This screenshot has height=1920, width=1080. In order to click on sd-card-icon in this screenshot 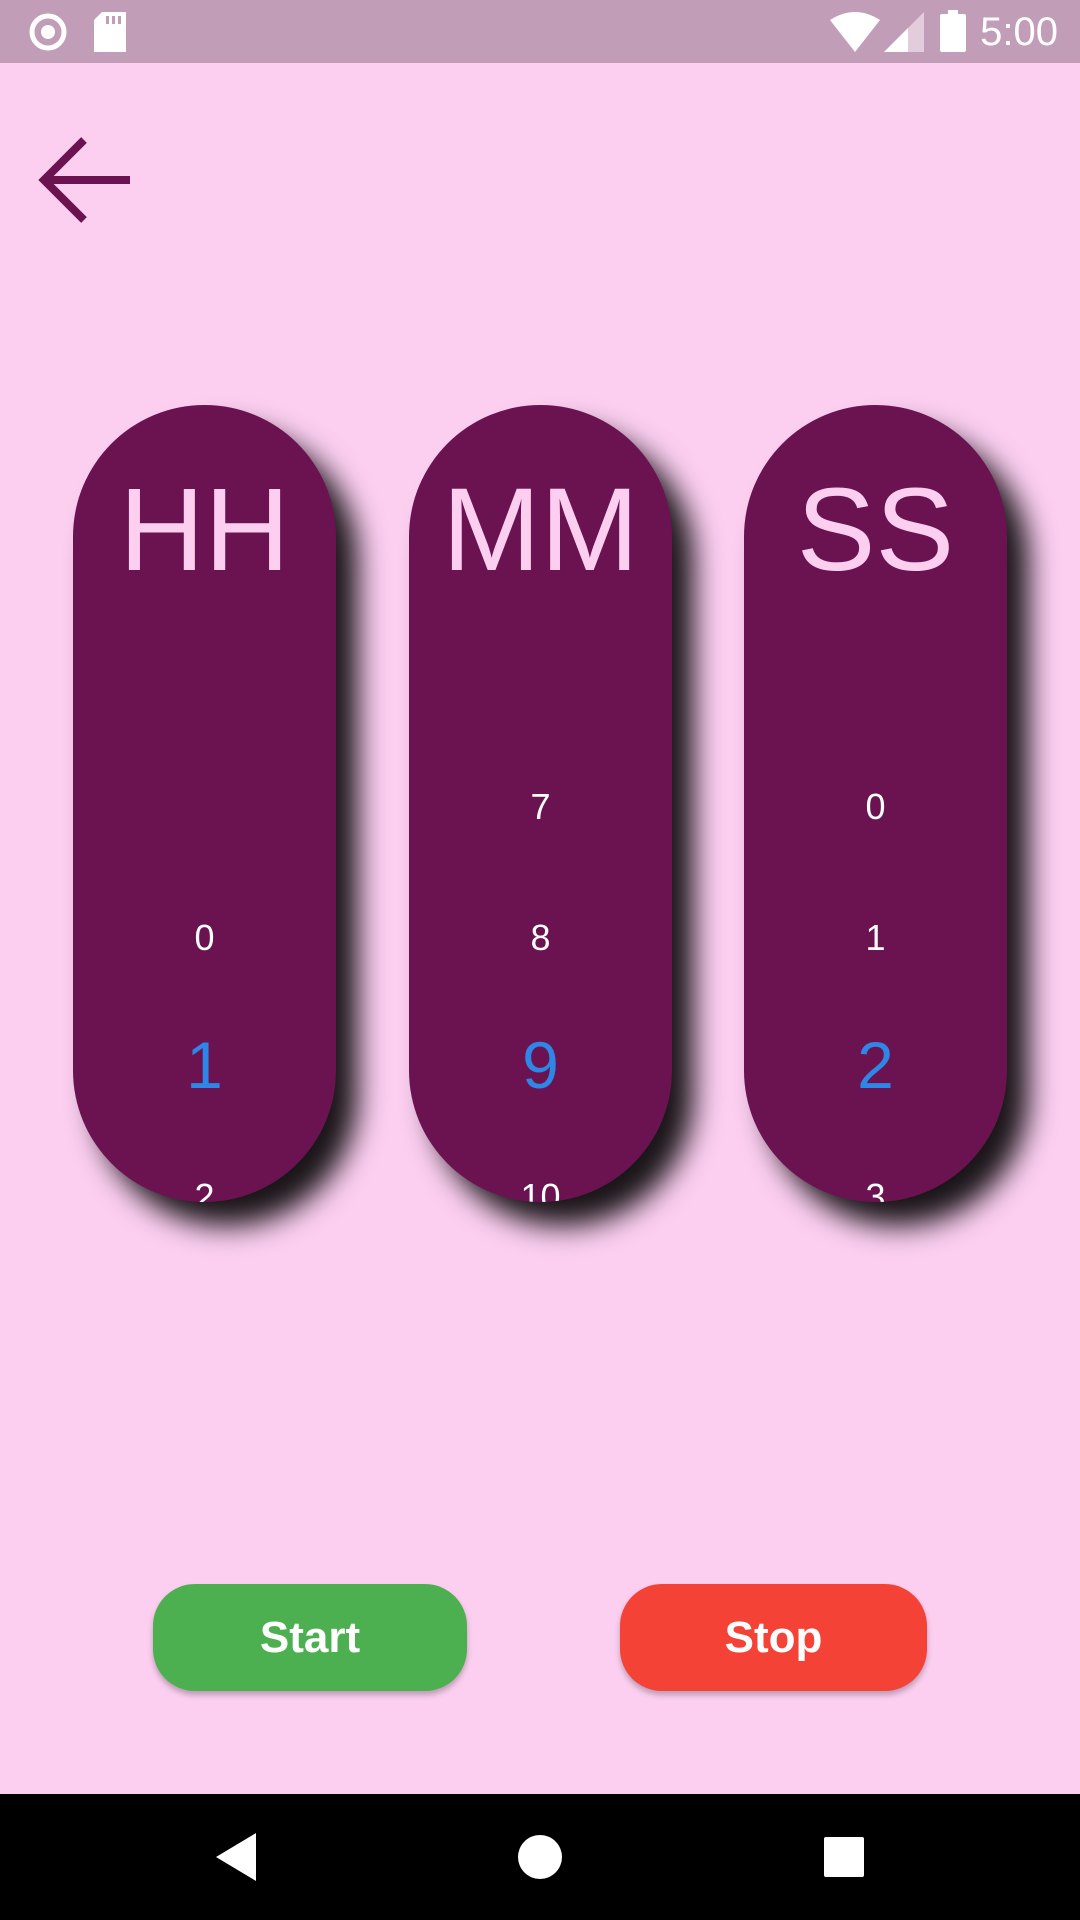, I will do `click(110, 34)`.